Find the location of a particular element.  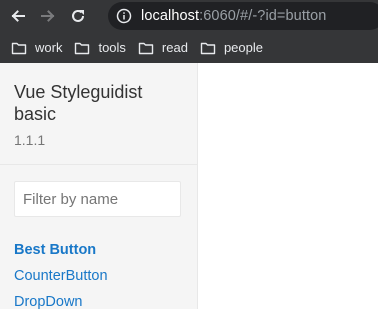

bookmark-label: work is located at coordinates (49, 47).